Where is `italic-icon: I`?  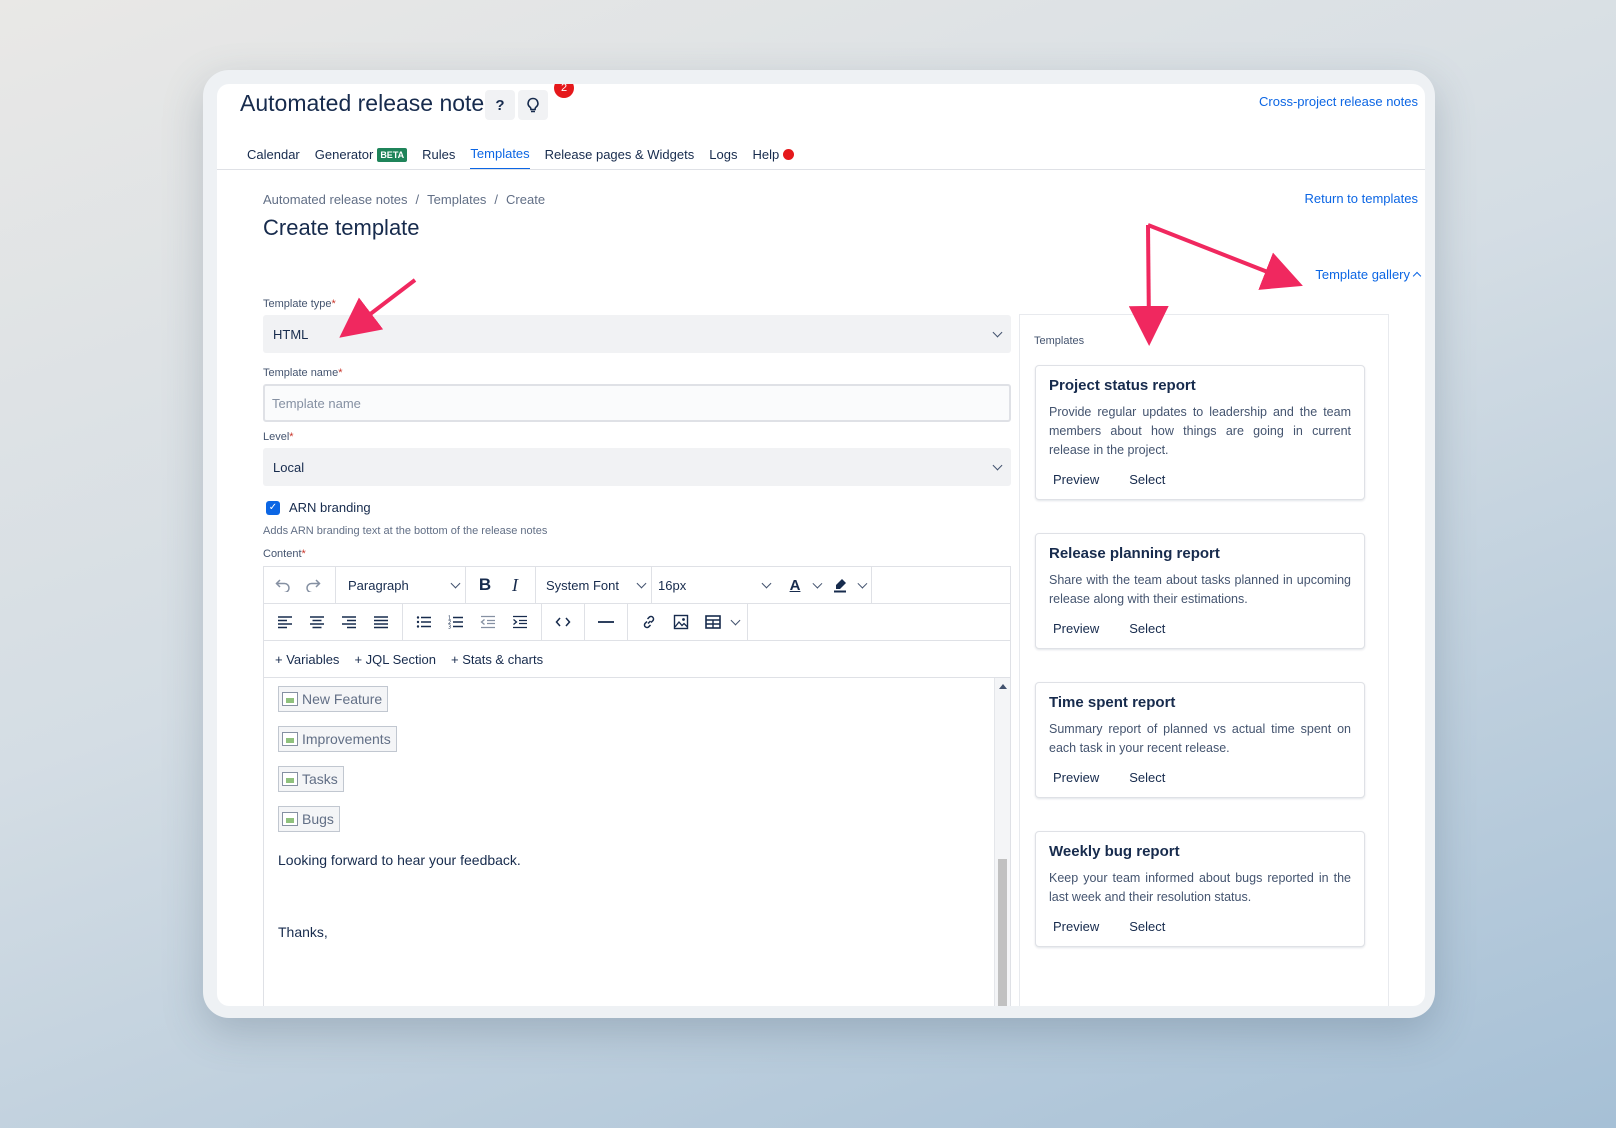 italic-icon: I is located at coordinates (515, 585).